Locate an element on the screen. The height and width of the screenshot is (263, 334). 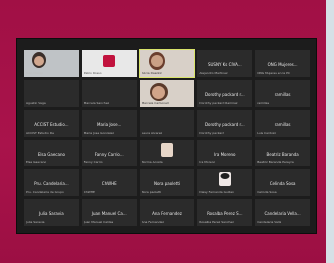
participant-tile: Julio Clavijo is located at coordinates (51, 63).